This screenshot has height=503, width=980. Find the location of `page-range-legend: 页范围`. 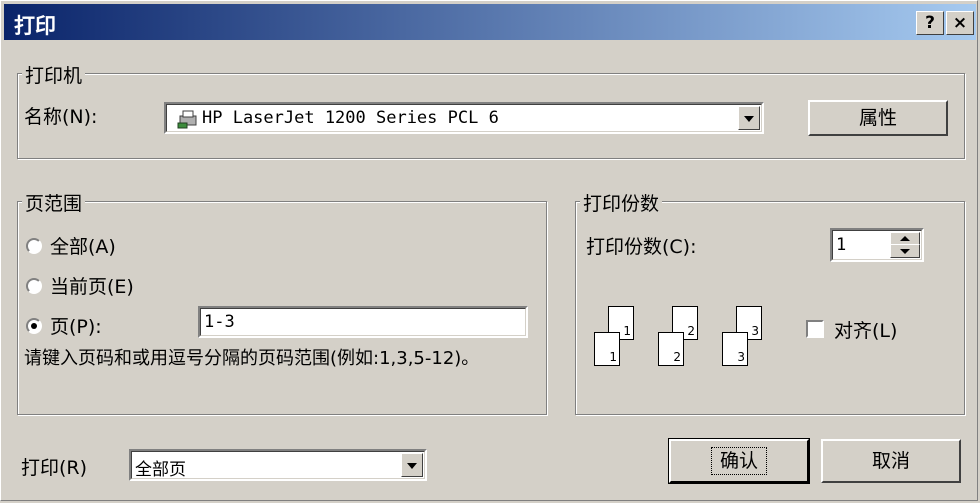

page-range-legend: 页范围 is located at coordinates (54, 202).